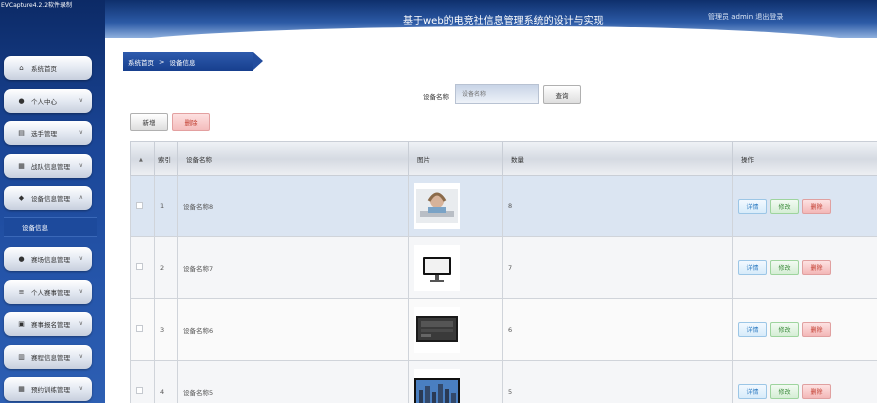  Describe the element at coordinates (37, 5) in the screenshot. I see `capture-label: EVCapture4.2.2软件录制` at that location.